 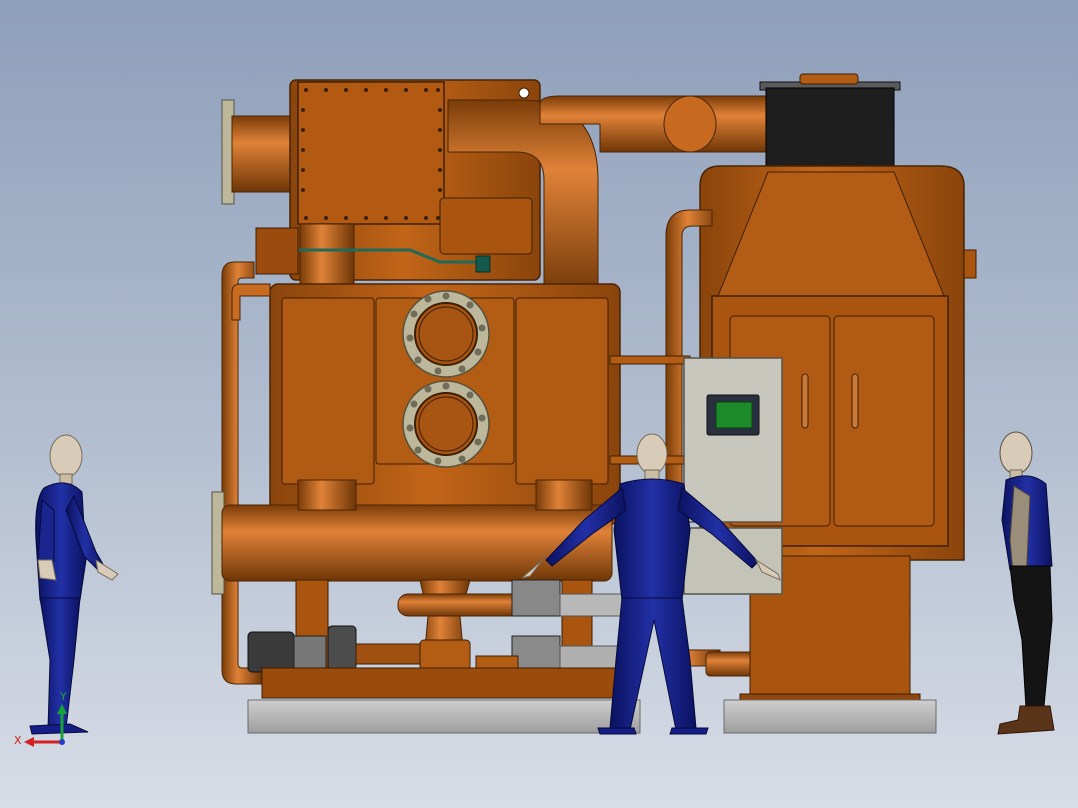 I want to click on control-cabinet-upper, so click(x=733, y=440).